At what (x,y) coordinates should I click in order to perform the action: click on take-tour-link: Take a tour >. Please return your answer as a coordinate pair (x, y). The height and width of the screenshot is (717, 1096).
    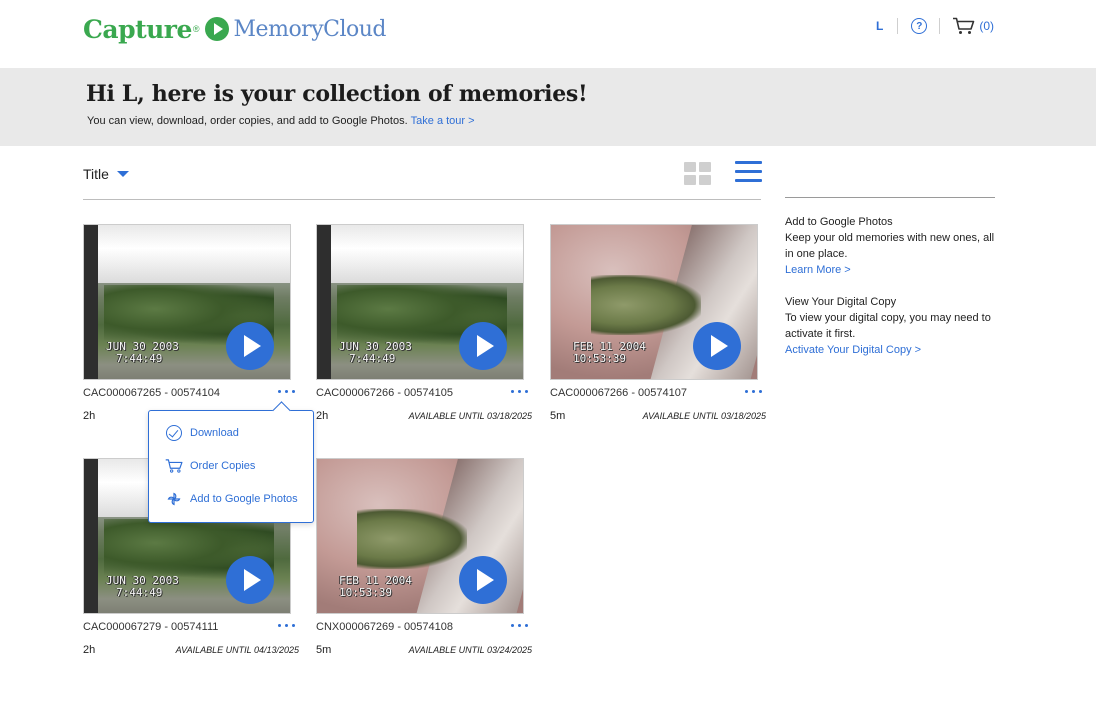
    Looking at the image, I should click on (443, 121).